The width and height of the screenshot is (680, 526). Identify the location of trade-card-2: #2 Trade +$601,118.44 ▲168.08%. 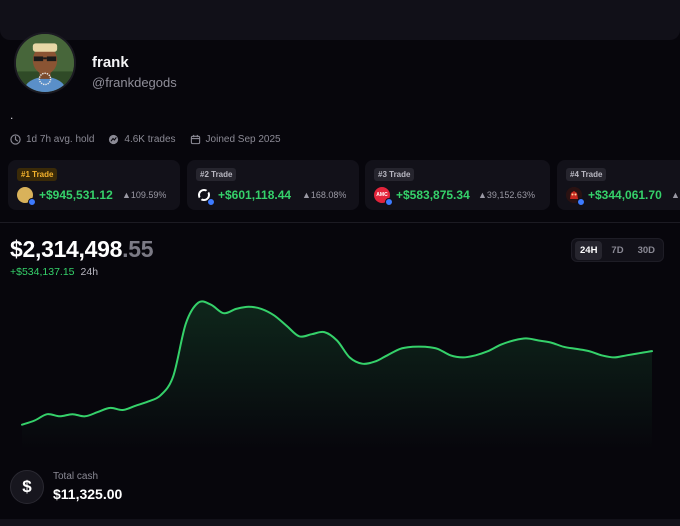
(273, 185).